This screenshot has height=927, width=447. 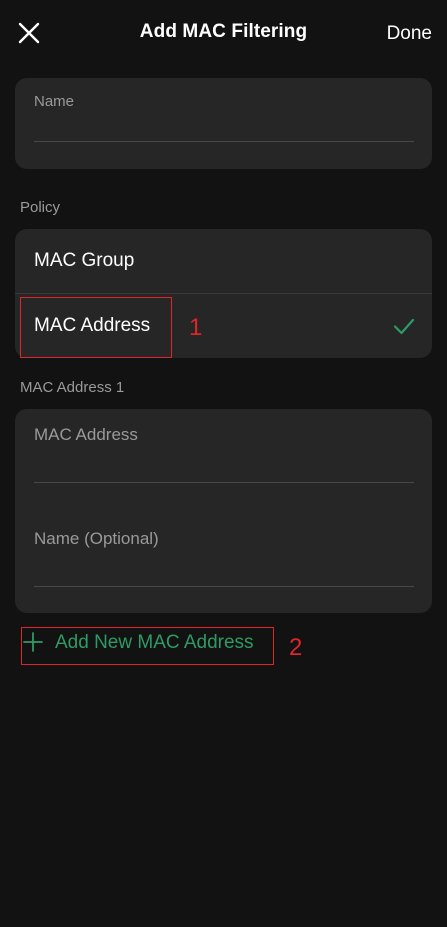 What do you see at coordinates (404, 326) in the screenshot?
I see `checkmark-icon` at bounding box center [404, 326].